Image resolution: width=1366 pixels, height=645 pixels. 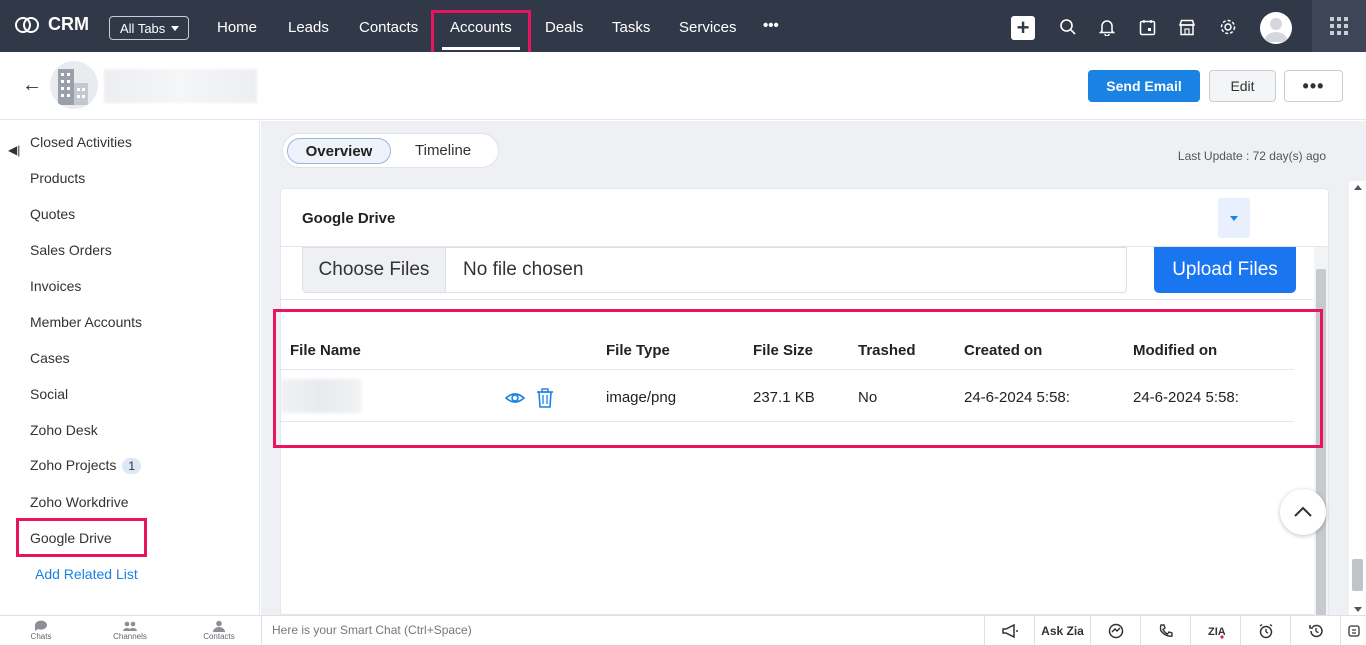 I want to click on tab-timeline: Timeline, so click(x=443, y=150).